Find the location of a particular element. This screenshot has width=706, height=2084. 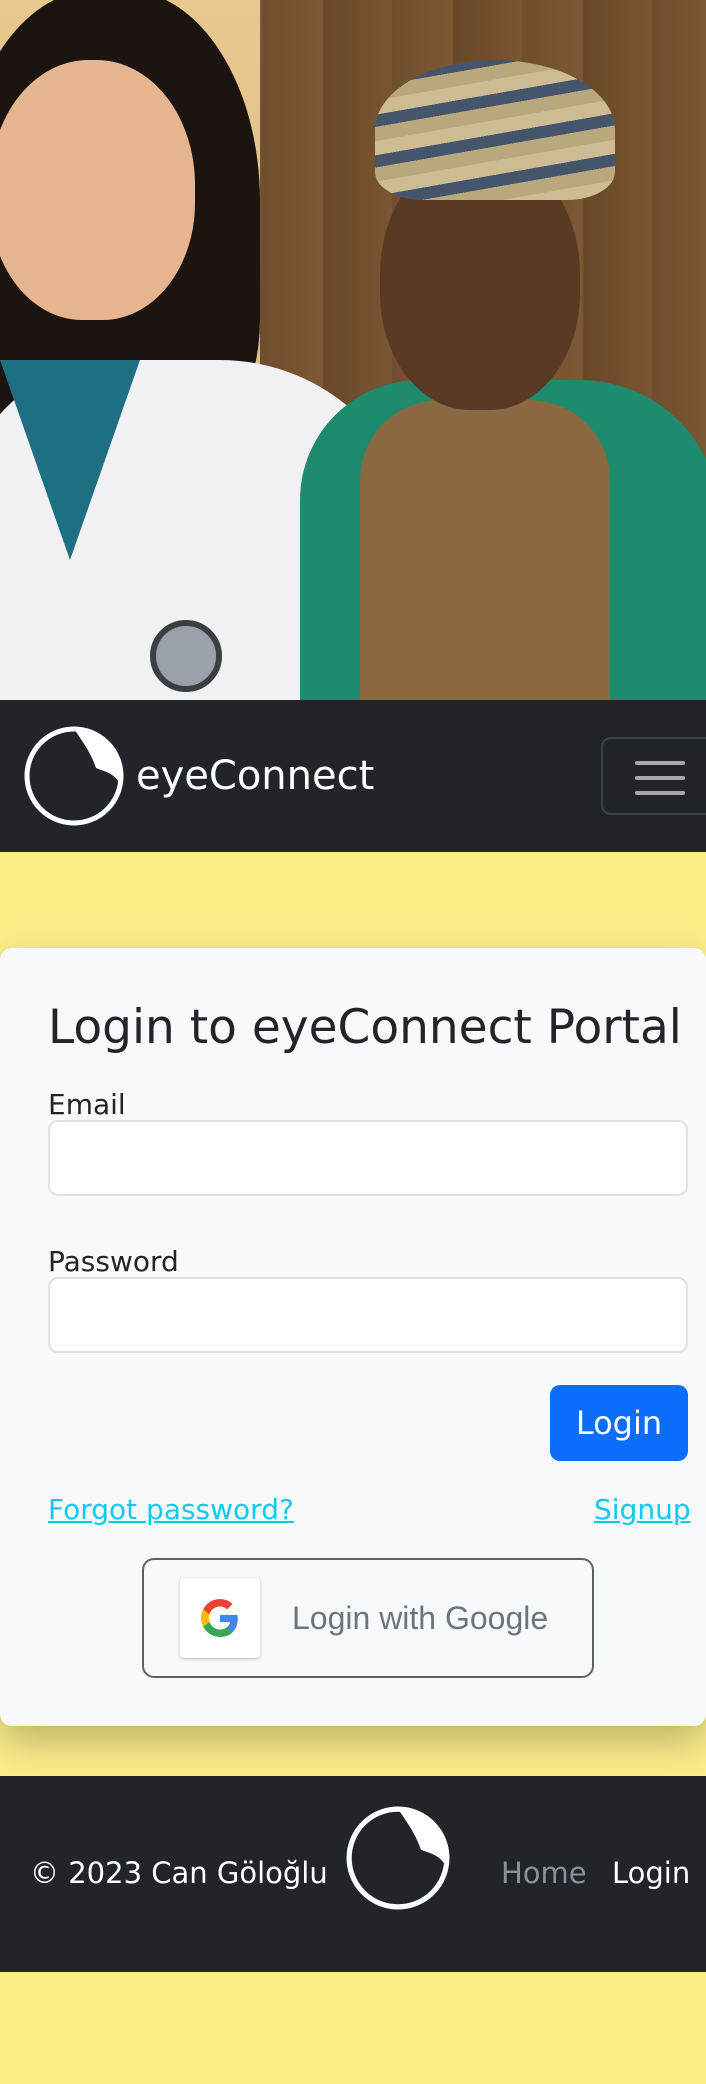

navbar: eyeConnect is located at coordinates (353, 776).